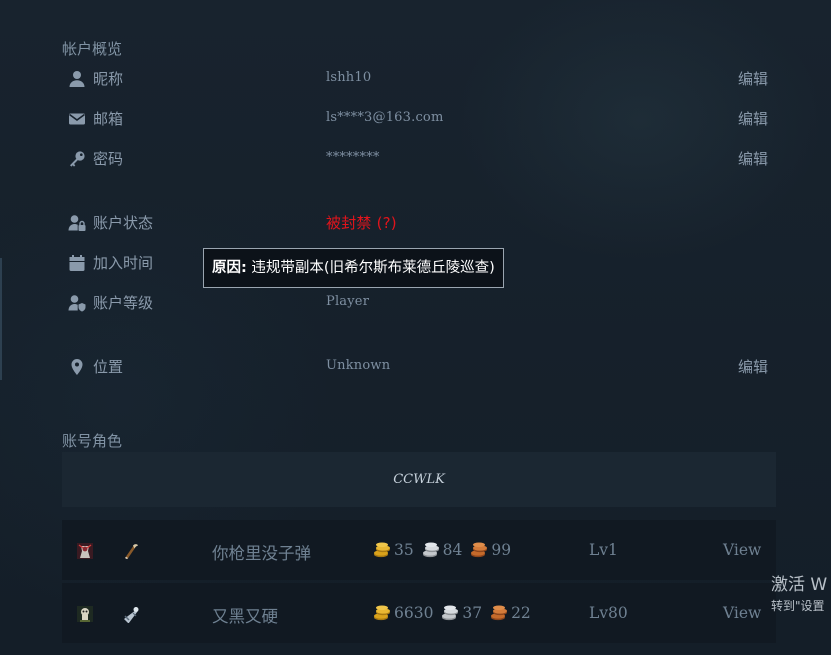 This screenshot has width=831, height=655. I want to click on activation-watermark: 激活 W 转到"设置, so click(801, 595).